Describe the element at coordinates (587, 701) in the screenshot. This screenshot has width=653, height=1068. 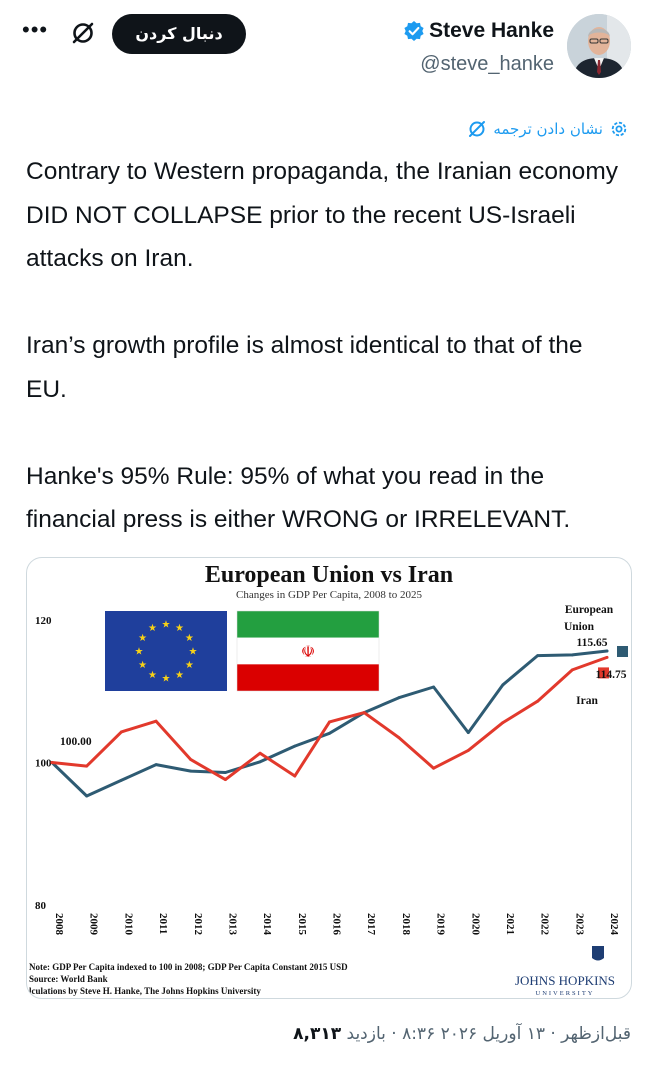
I see `iran-series-label: Iran` at that location.